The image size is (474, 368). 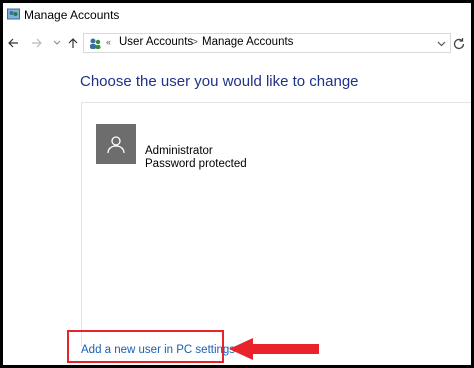 What do you see at coordinates (108, 42) in the screenshot?
I see `breadcrumb-overflow: «` at bounding box center [108, 42].